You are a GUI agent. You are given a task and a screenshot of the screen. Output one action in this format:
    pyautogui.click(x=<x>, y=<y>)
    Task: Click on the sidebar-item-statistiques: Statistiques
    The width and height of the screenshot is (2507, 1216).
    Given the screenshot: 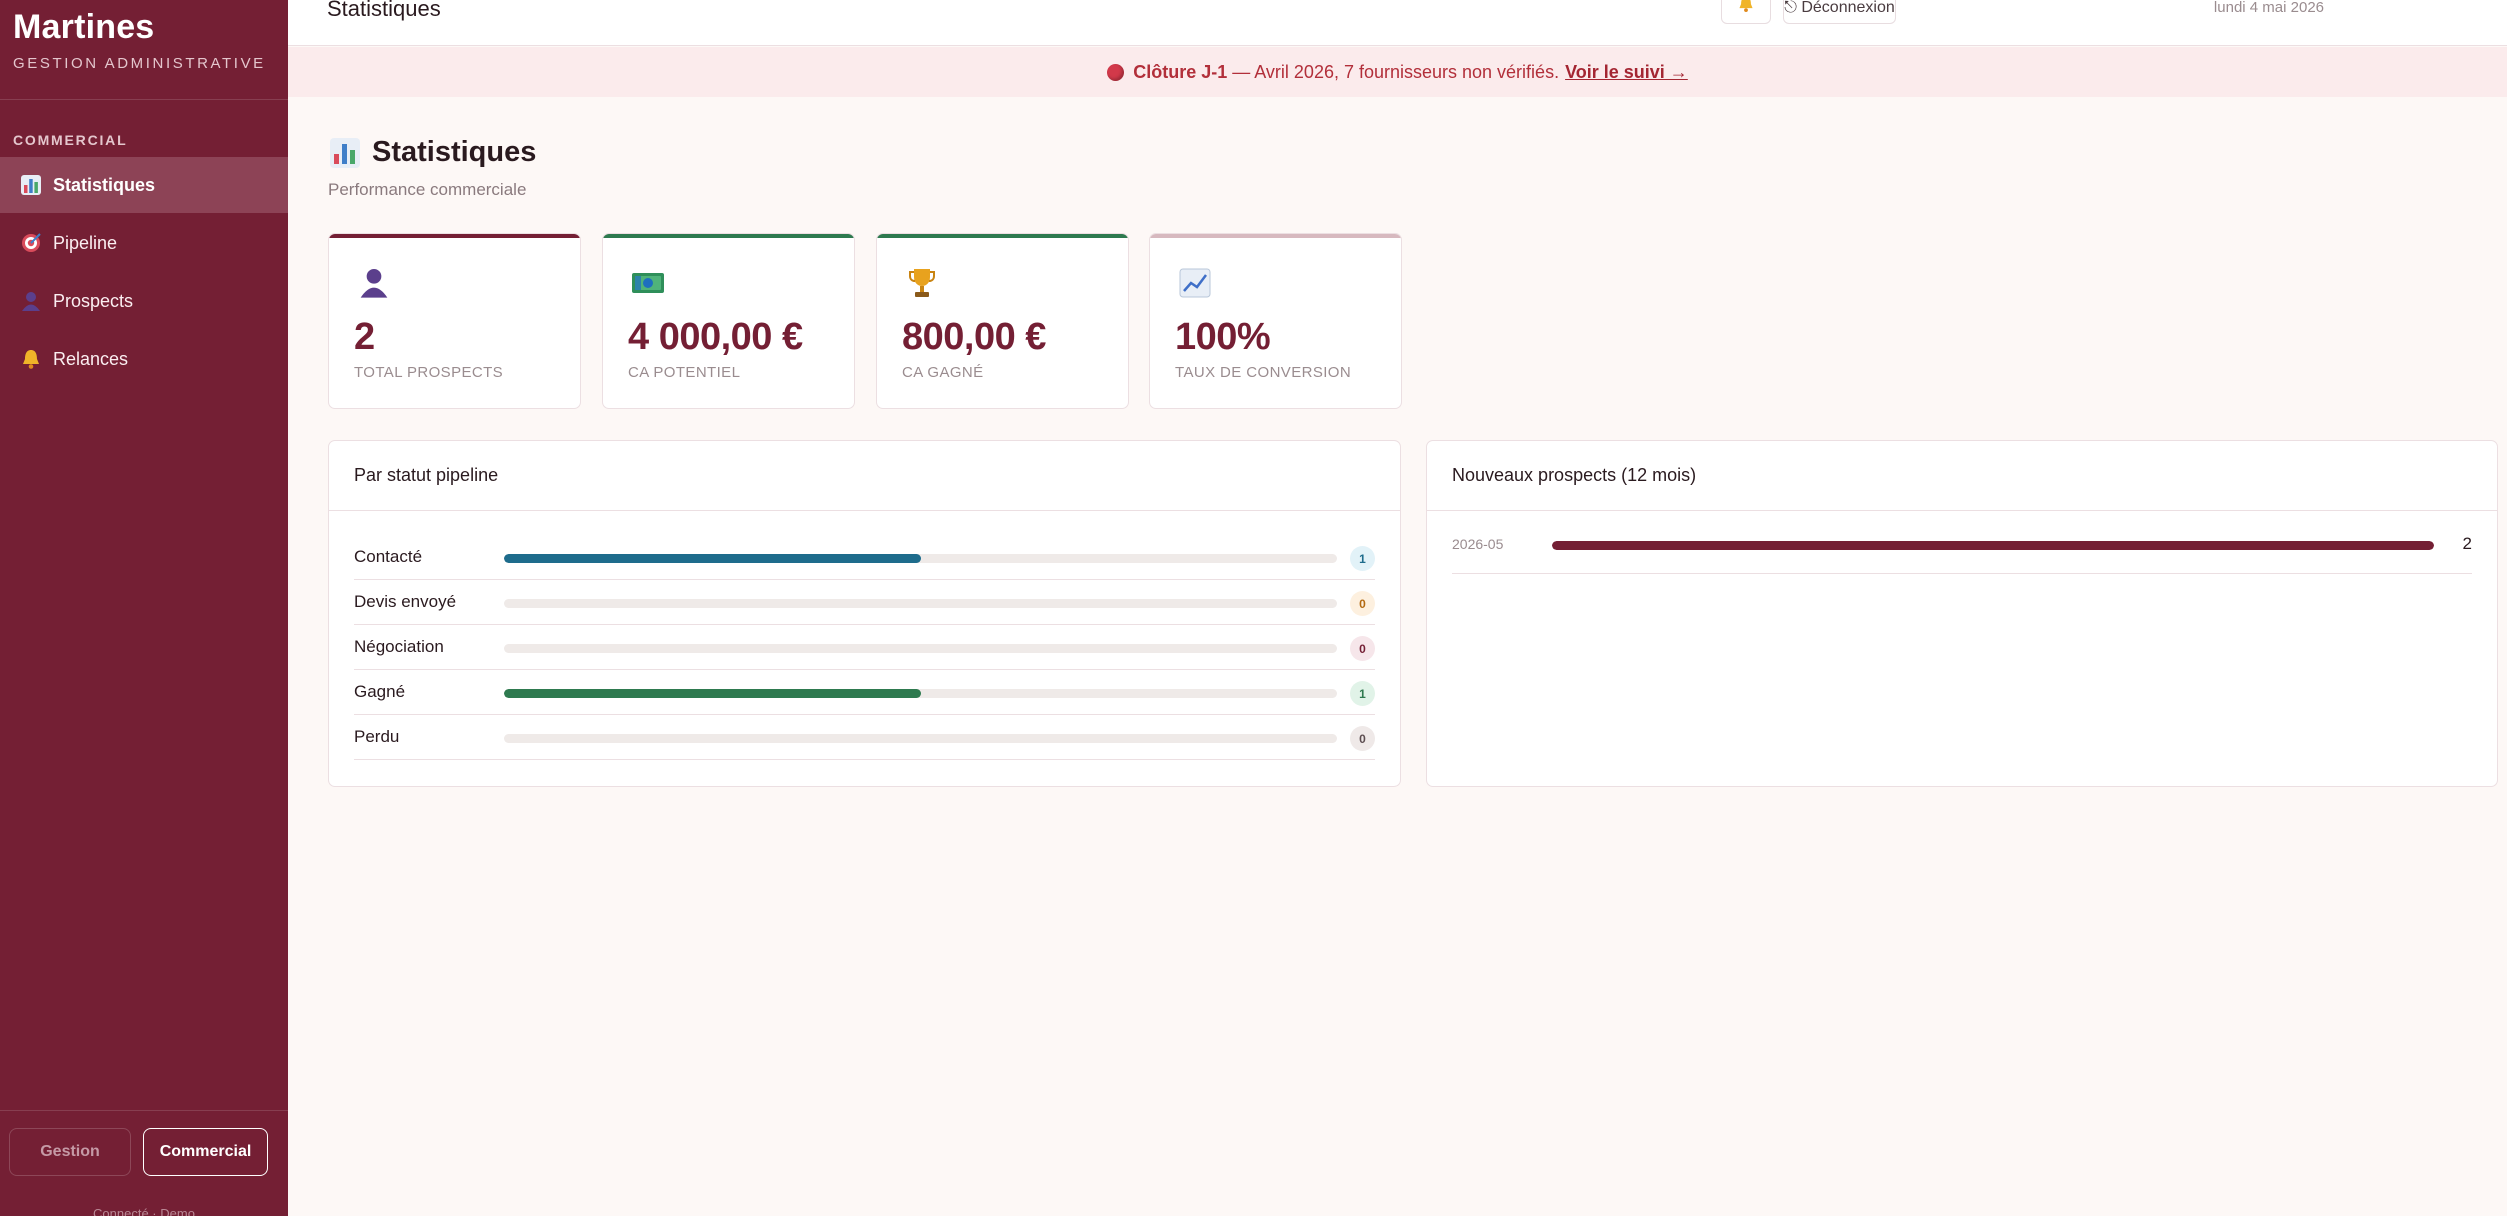 What is the action you would take?
    pyautogui.click(x=144, y=185)
    